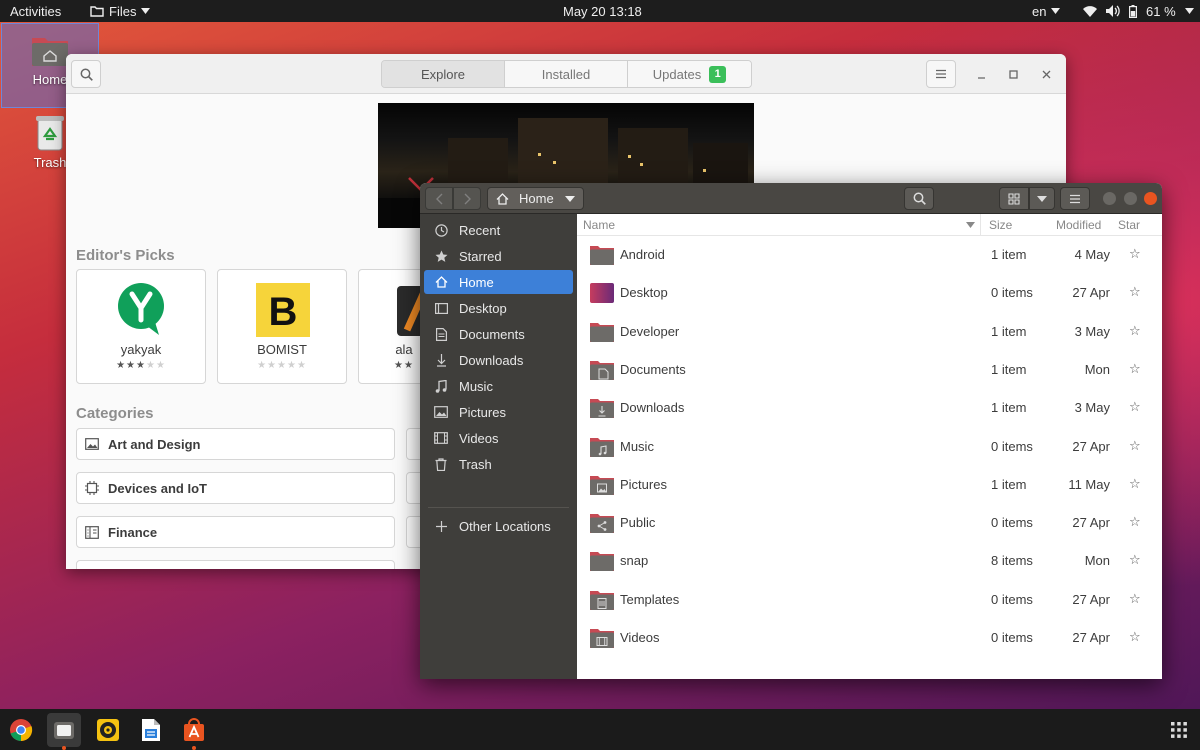 This screenshot has height=750, width=1200. I want to click on category-card-partial, so click(235, 564).